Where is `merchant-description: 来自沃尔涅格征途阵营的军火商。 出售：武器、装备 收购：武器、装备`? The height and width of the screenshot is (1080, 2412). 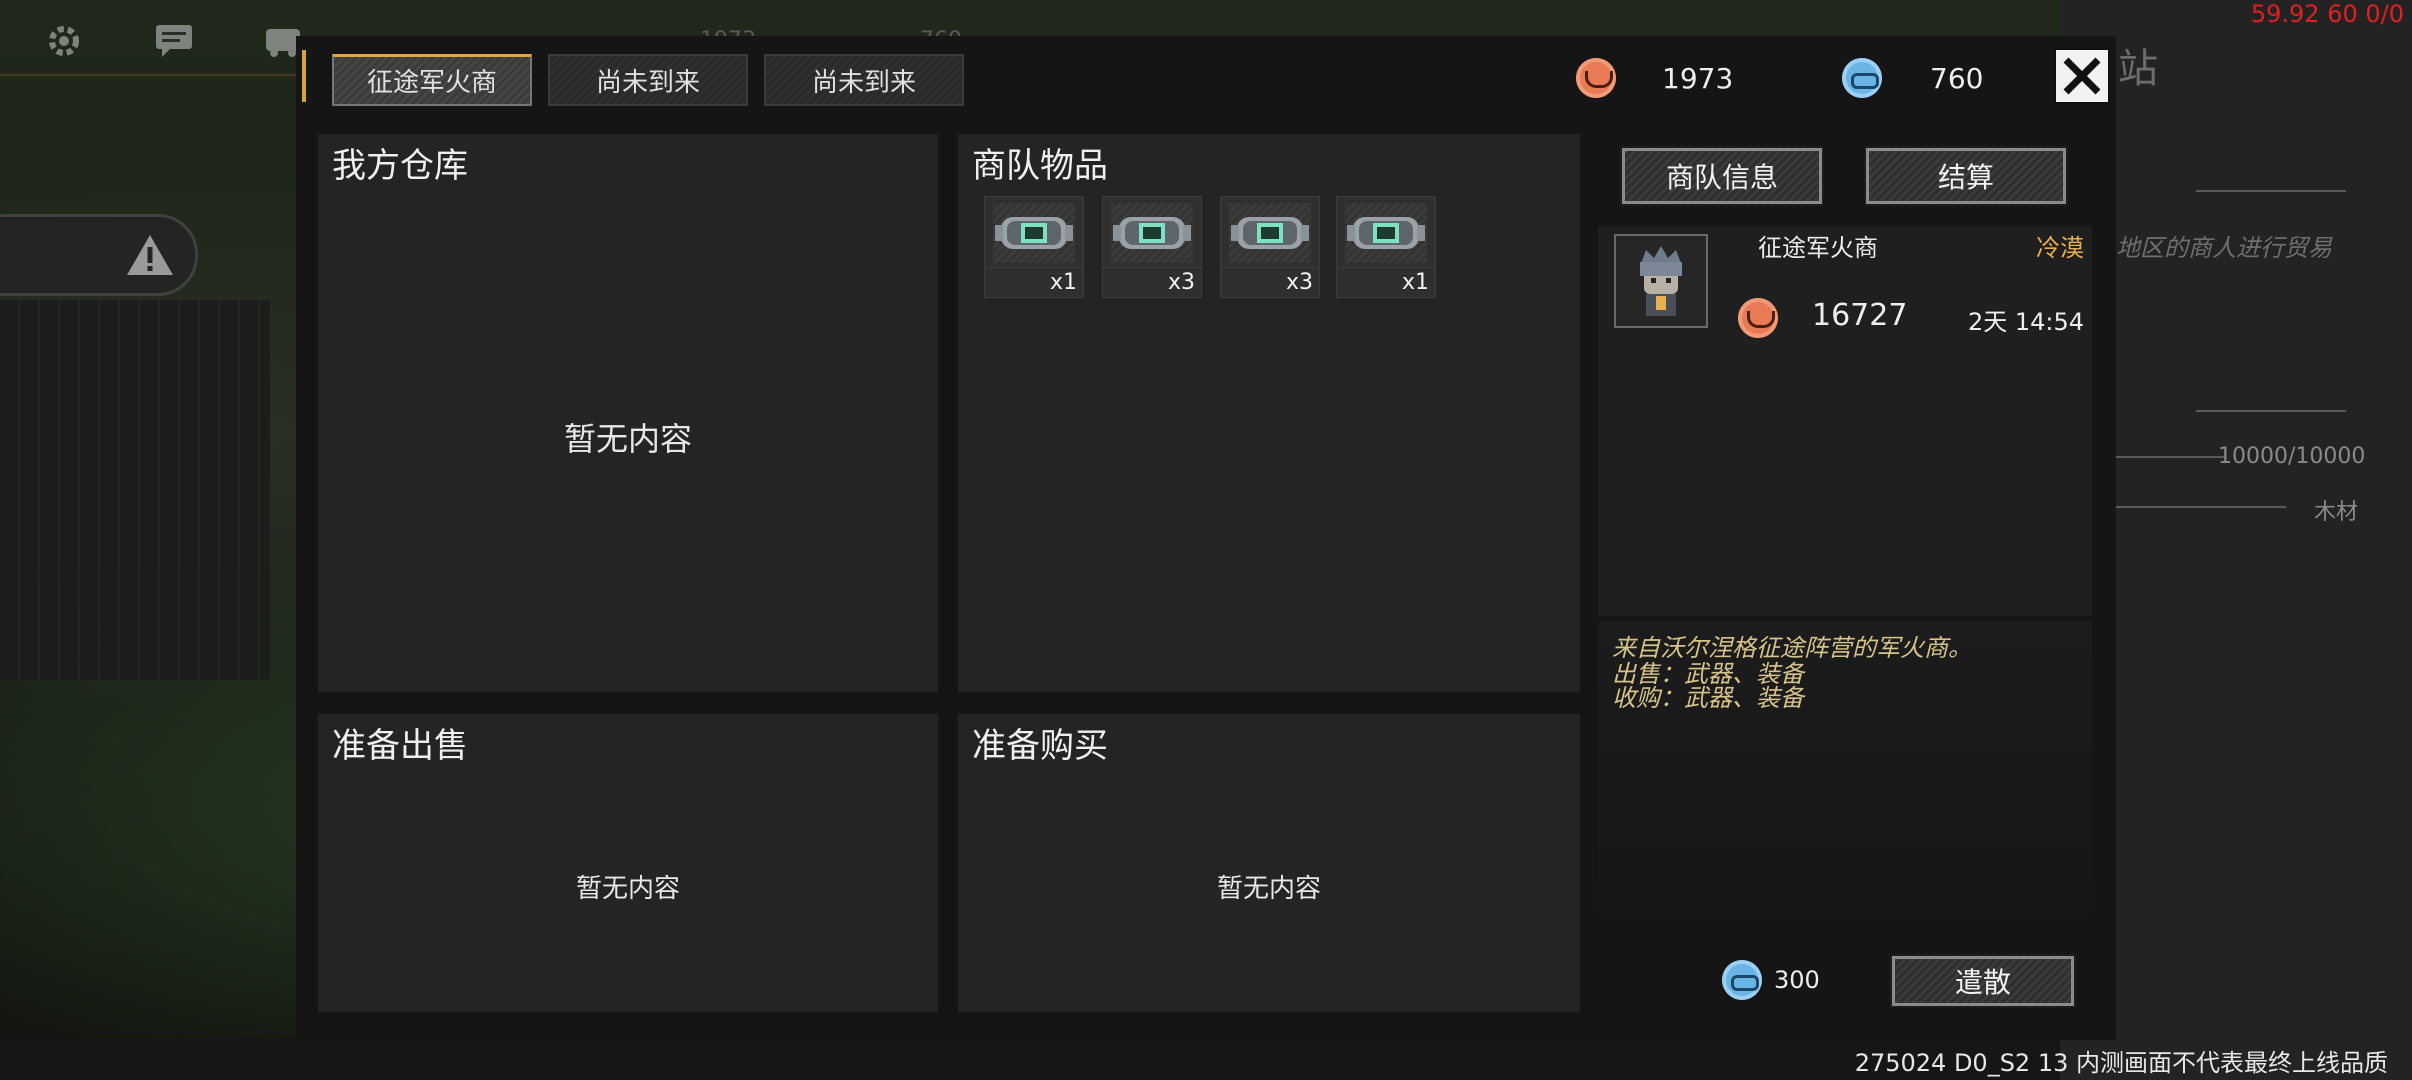
merchant-description: 来自沃尔涅格征途阵营的军火商。 出售：武器、装备 收购：武器、装备 is located at coordinates (1845, 769).